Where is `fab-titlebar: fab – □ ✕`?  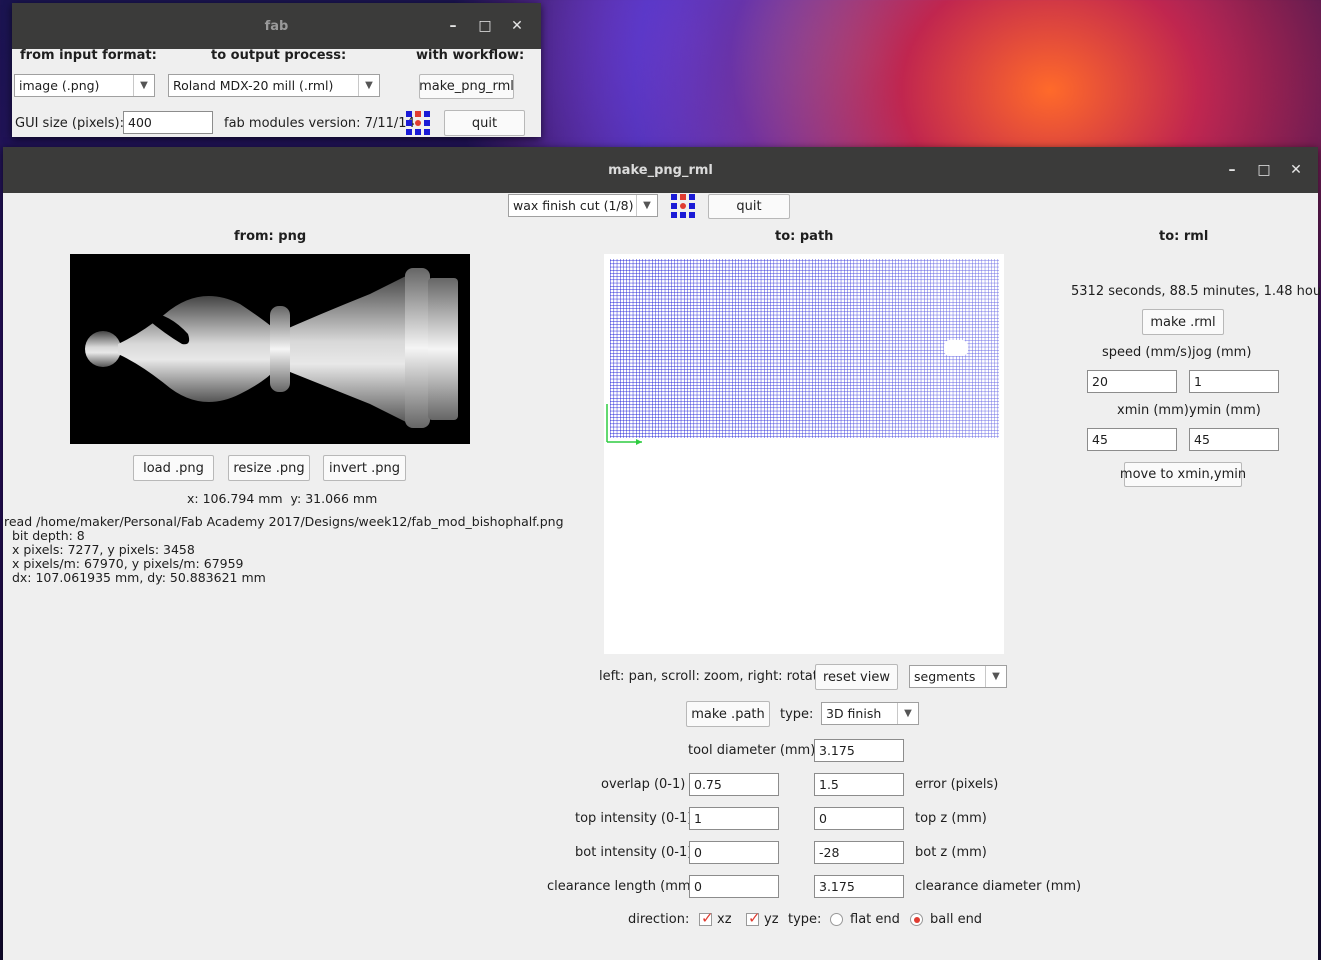
fab-titlebar: fab – □ ✕ is located at coordinates (276, 26).